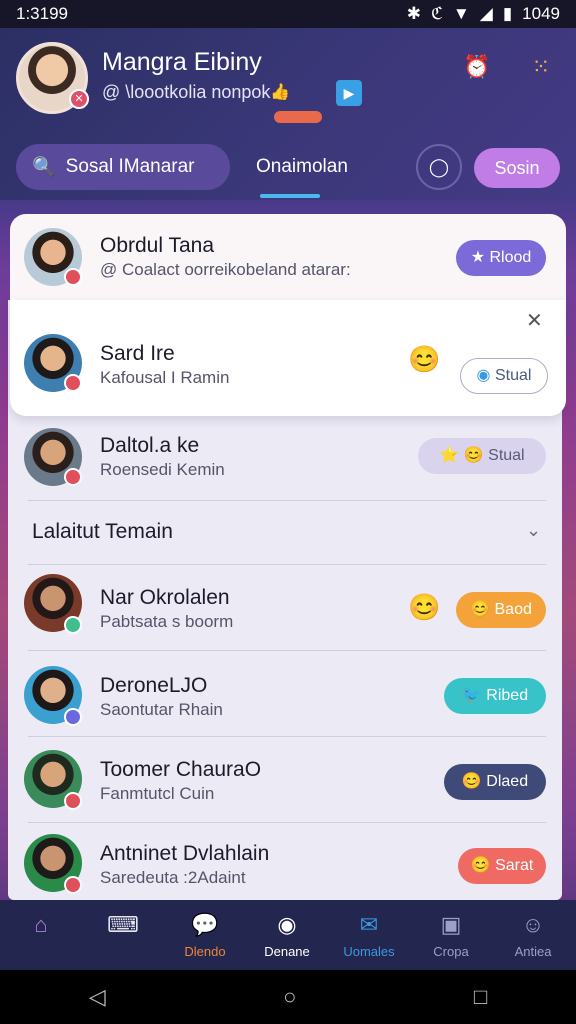 Image resolution: width=576 pixels, height=1024 pixels. Describe the element at coordinates (137, 353) in the screenshot. I see `friend-name: Sard Ire` at that location.